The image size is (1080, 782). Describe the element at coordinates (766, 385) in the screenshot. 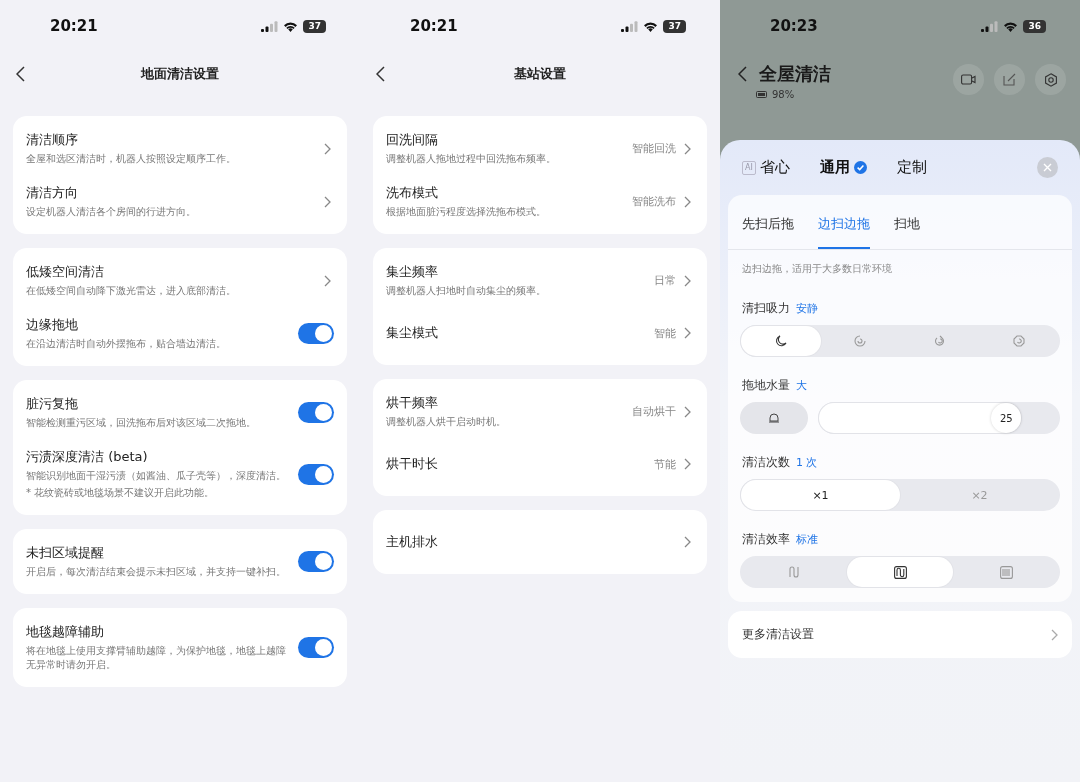

I see `setting-label: 拖地水量` at that location.